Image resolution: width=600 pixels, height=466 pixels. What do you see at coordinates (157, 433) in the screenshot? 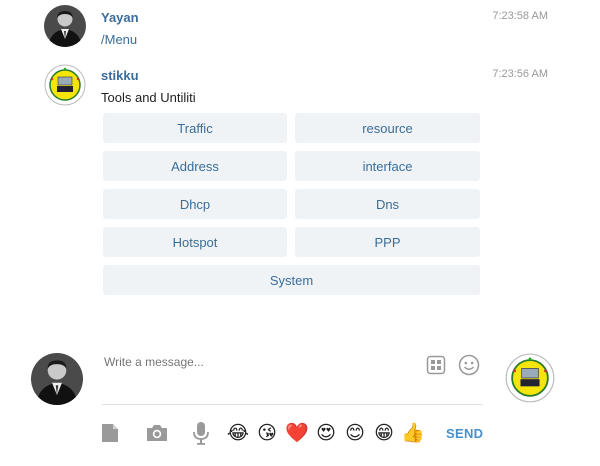
I see `camera-icon` at bounding box center [157, 433].